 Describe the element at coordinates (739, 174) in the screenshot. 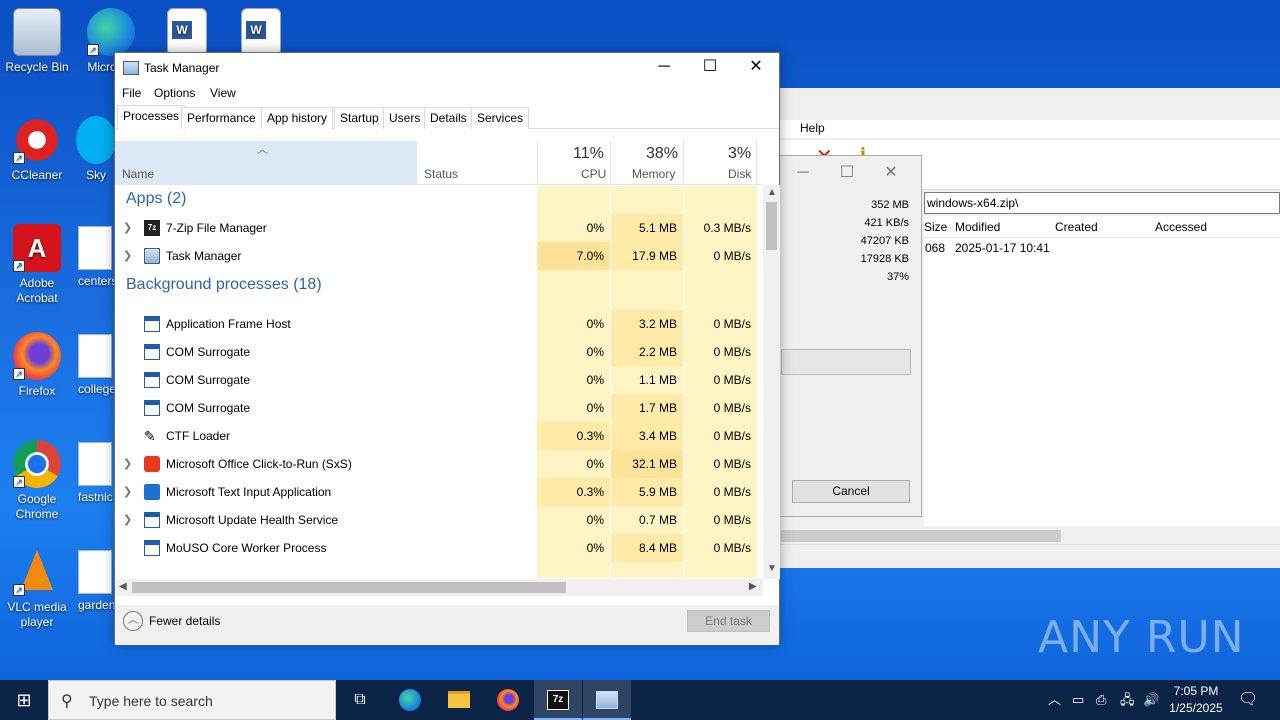

I see `column-disk-label: Disk` at that location.